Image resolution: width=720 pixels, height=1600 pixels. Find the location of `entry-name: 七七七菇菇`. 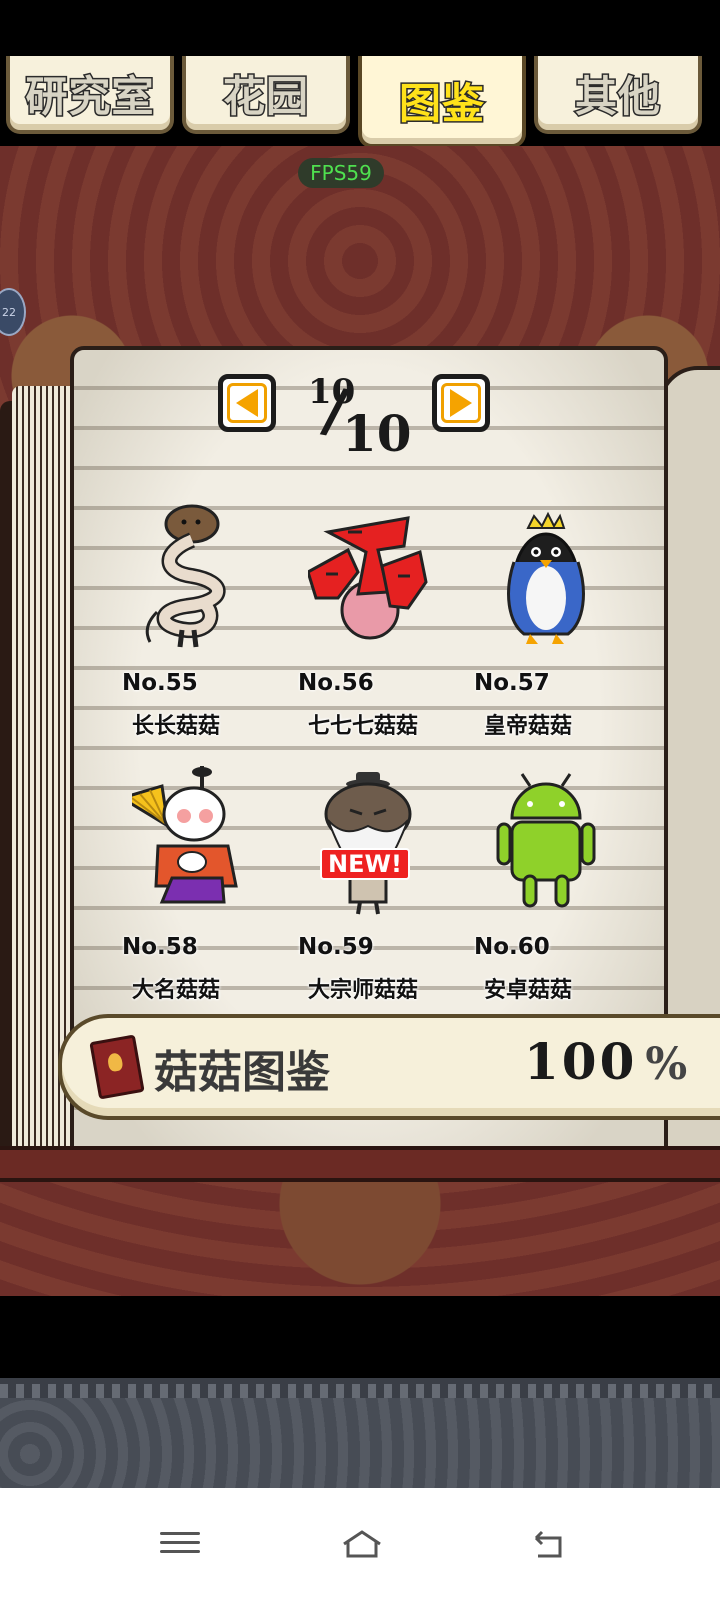

entry-name: 七七七菇菇 is located at coordinates (363, 726).